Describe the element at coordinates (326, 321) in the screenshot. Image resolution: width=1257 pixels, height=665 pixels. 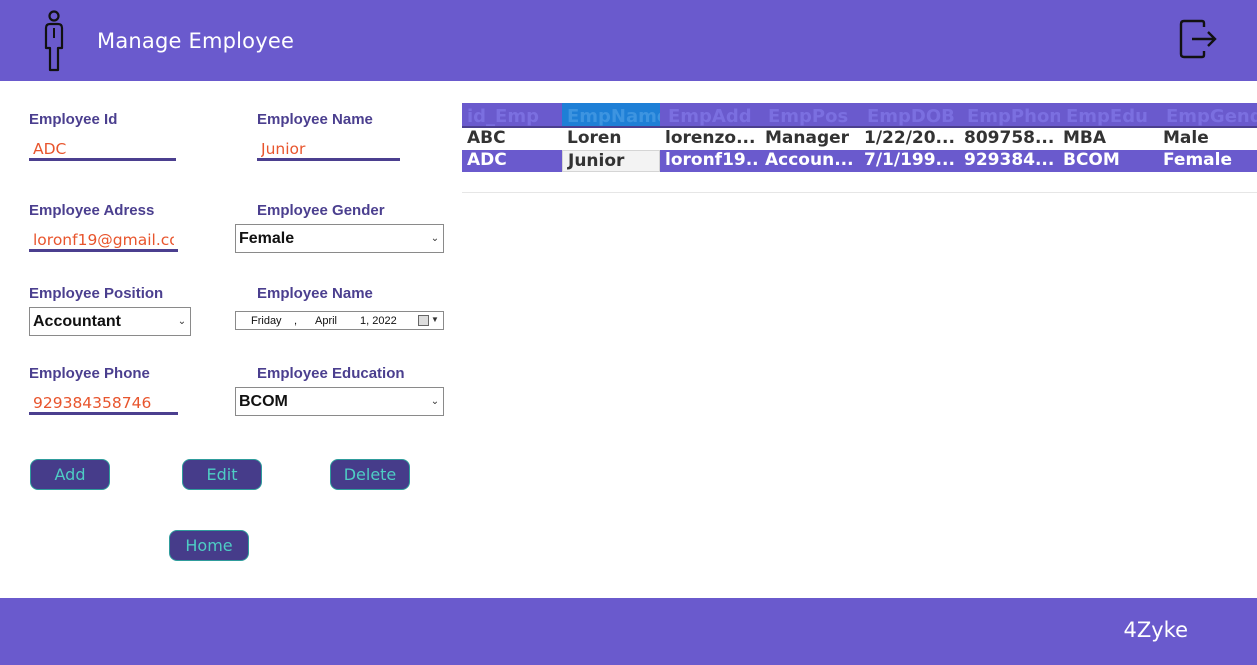
I see `date-month: April` at that location.